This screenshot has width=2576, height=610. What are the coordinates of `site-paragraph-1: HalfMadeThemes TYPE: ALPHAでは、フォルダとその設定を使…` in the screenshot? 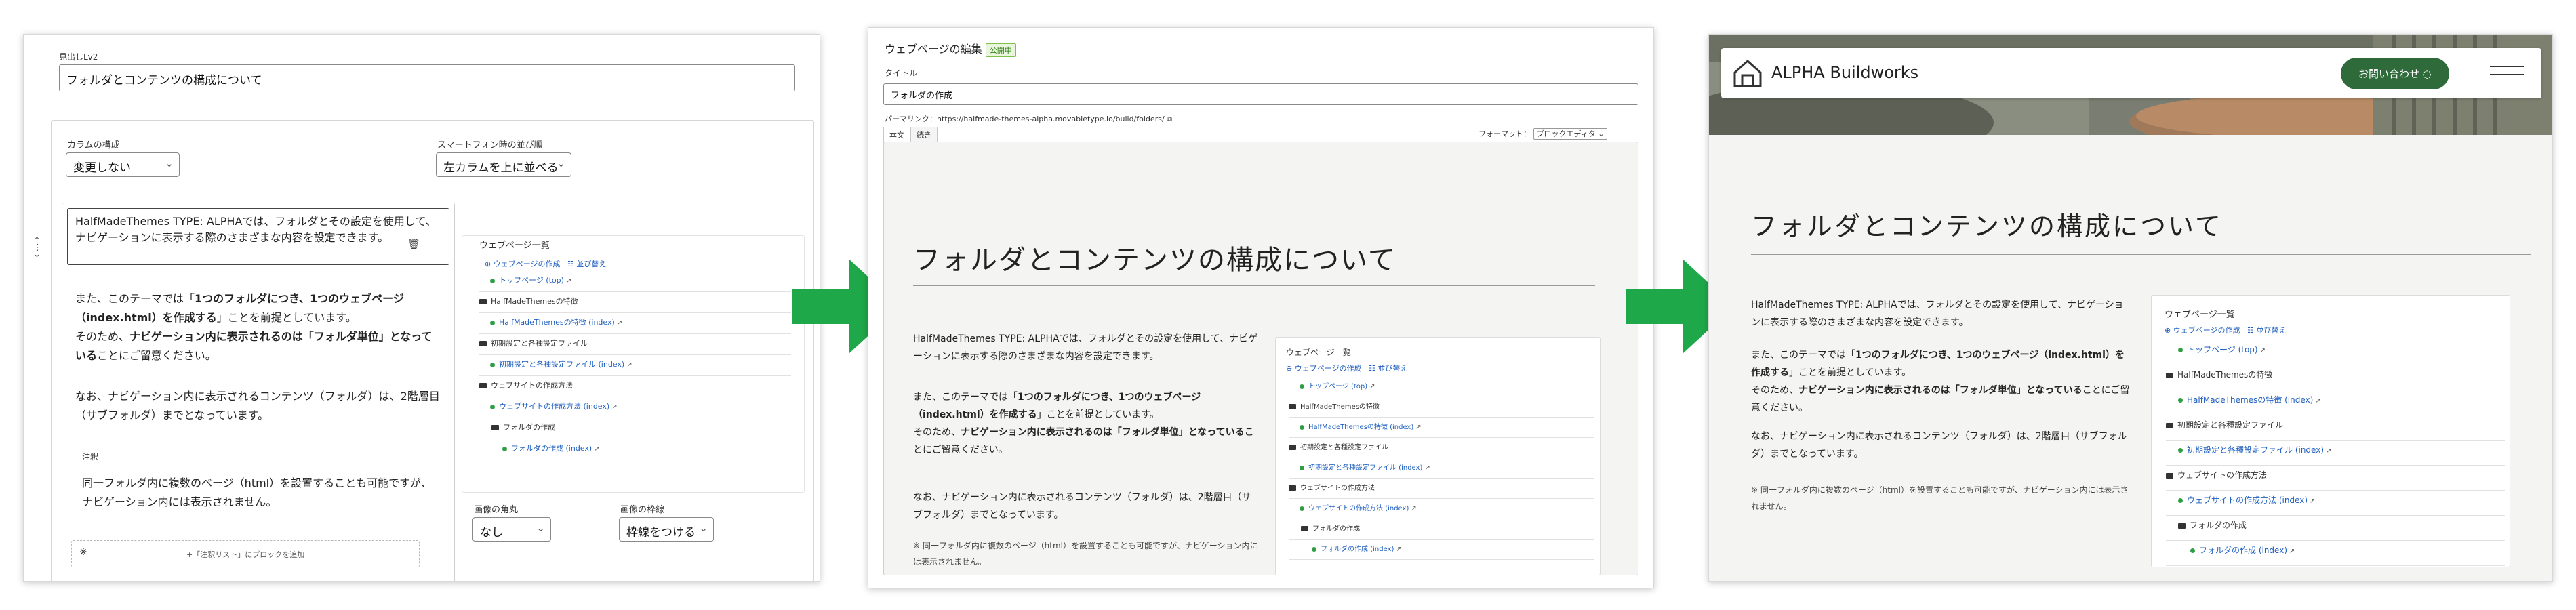 It's located at (1937, 314).